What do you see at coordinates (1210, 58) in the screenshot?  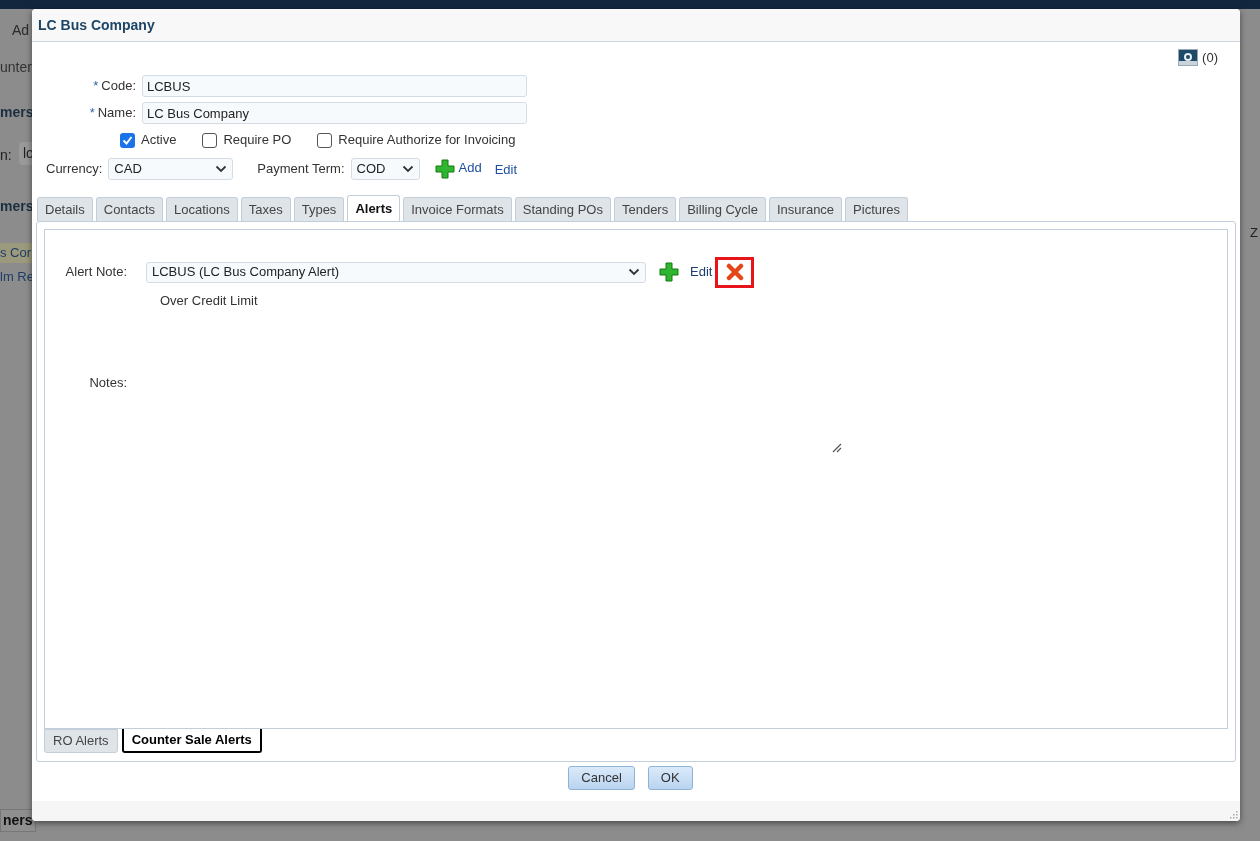 I see `pictures-count: (0)` at bounding box center [1210, 58].